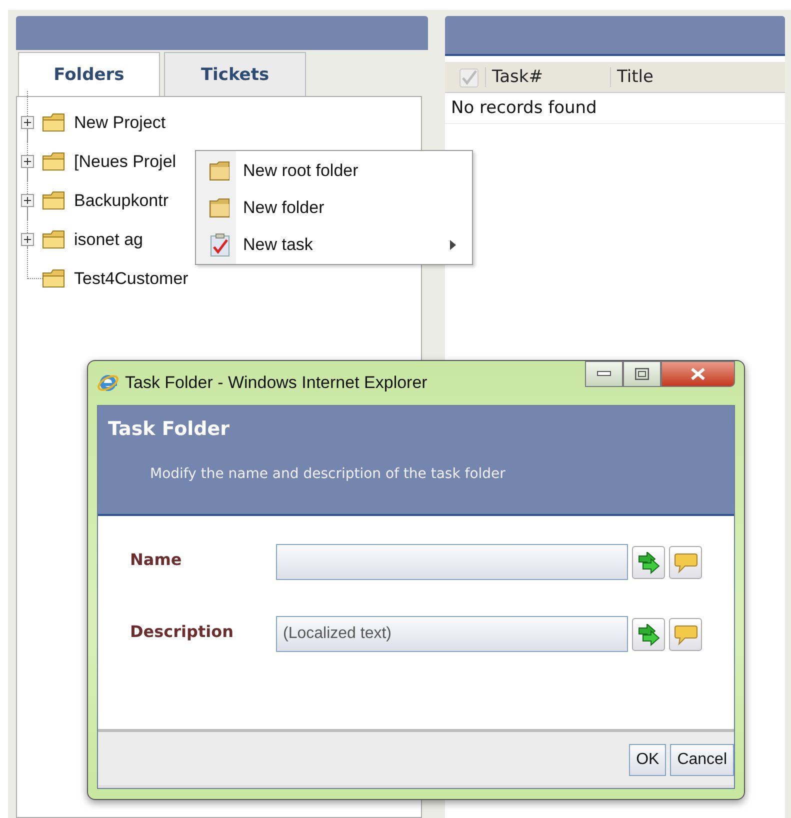  What do you see at coordinates (328, 474) in the screenshot?
I see `dialog-subtitle: Modify the name and description of the task folder` at bounding box center [328, 474].